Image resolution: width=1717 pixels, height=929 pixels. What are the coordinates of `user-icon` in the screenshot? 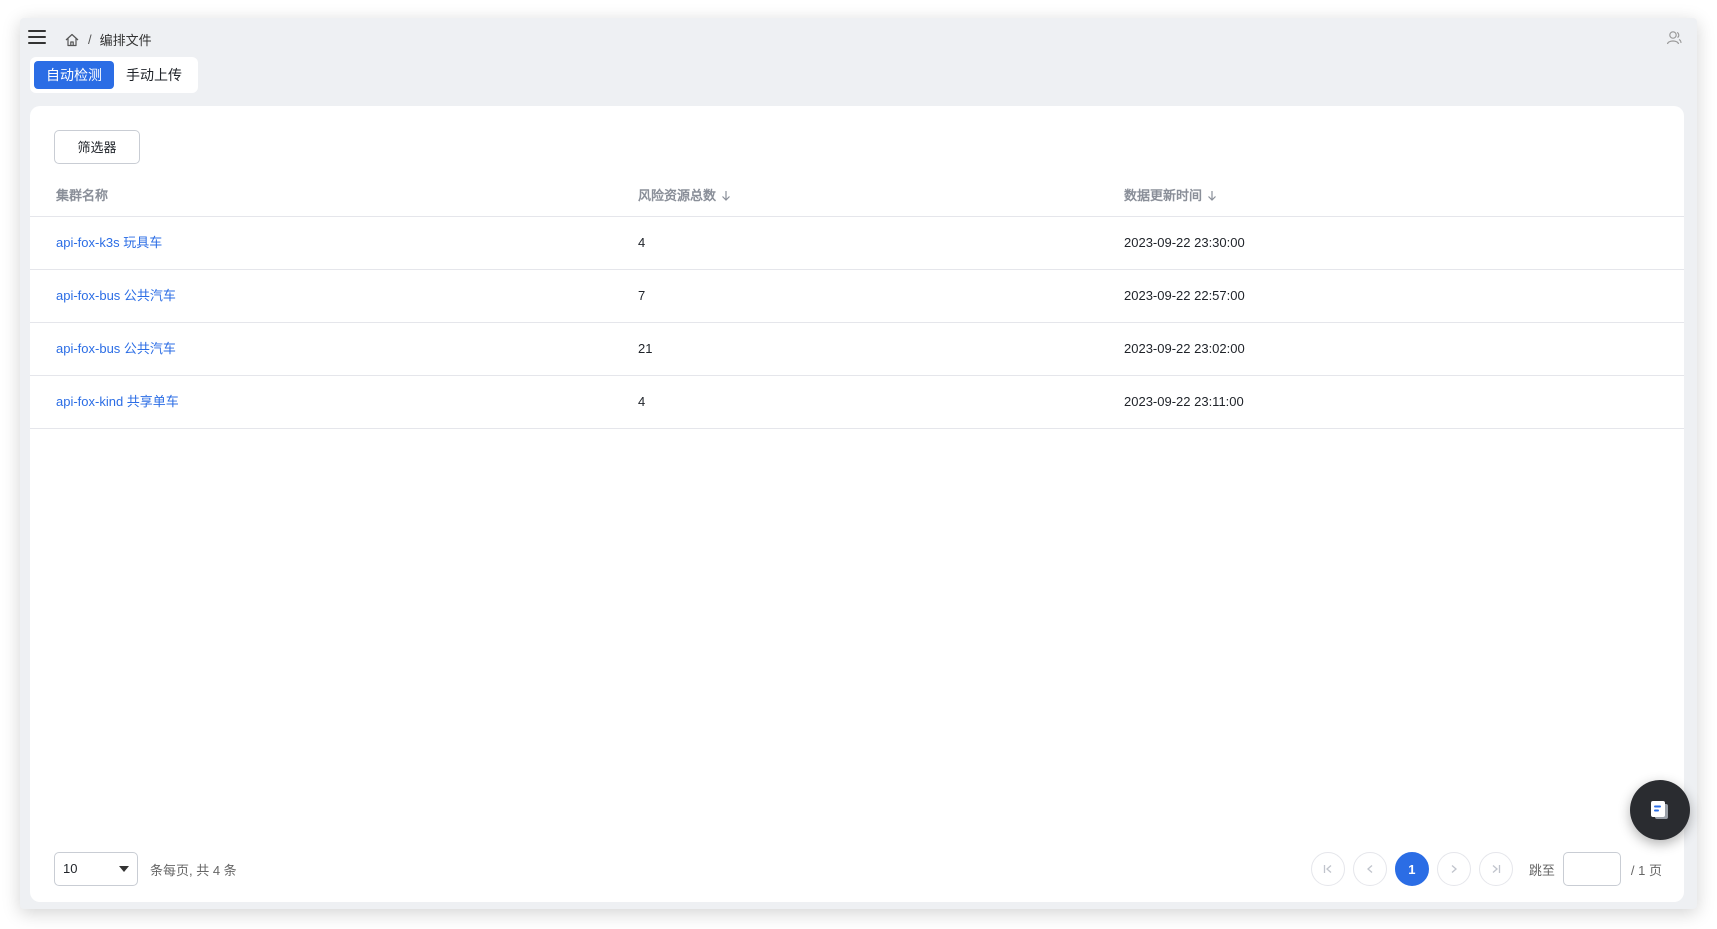 It's located at (1674, 38).